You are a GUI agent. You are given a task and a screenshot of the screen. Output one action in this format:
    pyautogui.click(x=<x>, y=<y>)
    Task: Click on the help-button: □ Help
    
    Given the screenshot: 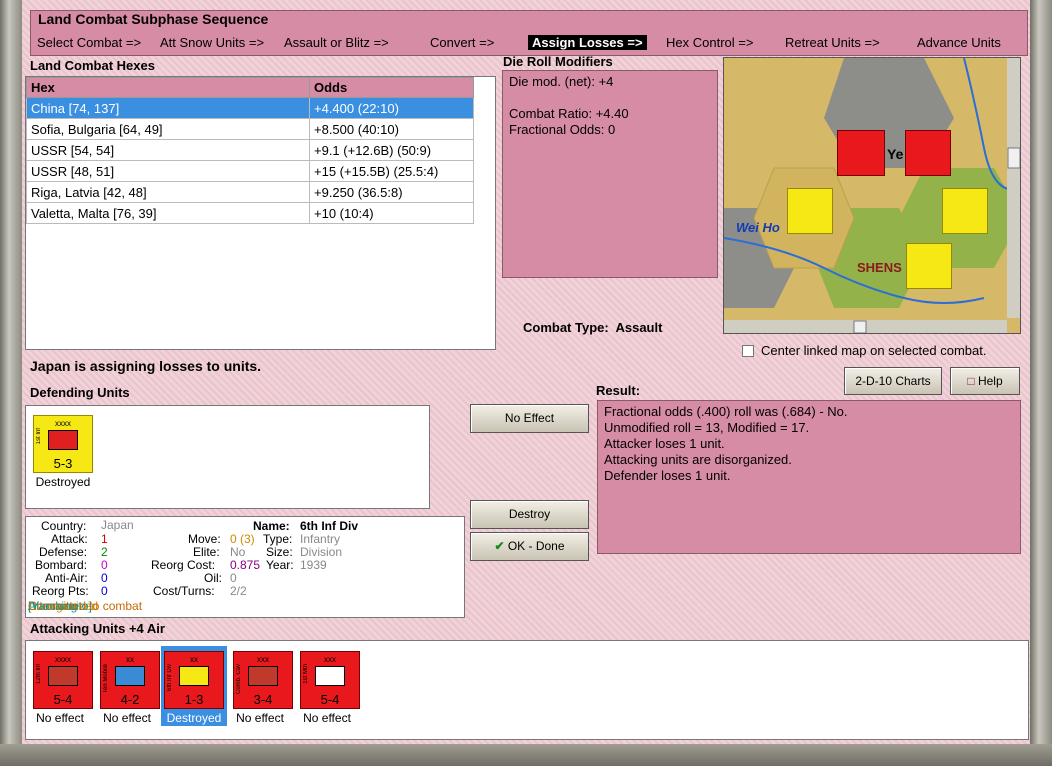 What is the action you would take?
    pyautogui.click(x=985, y=381)
    